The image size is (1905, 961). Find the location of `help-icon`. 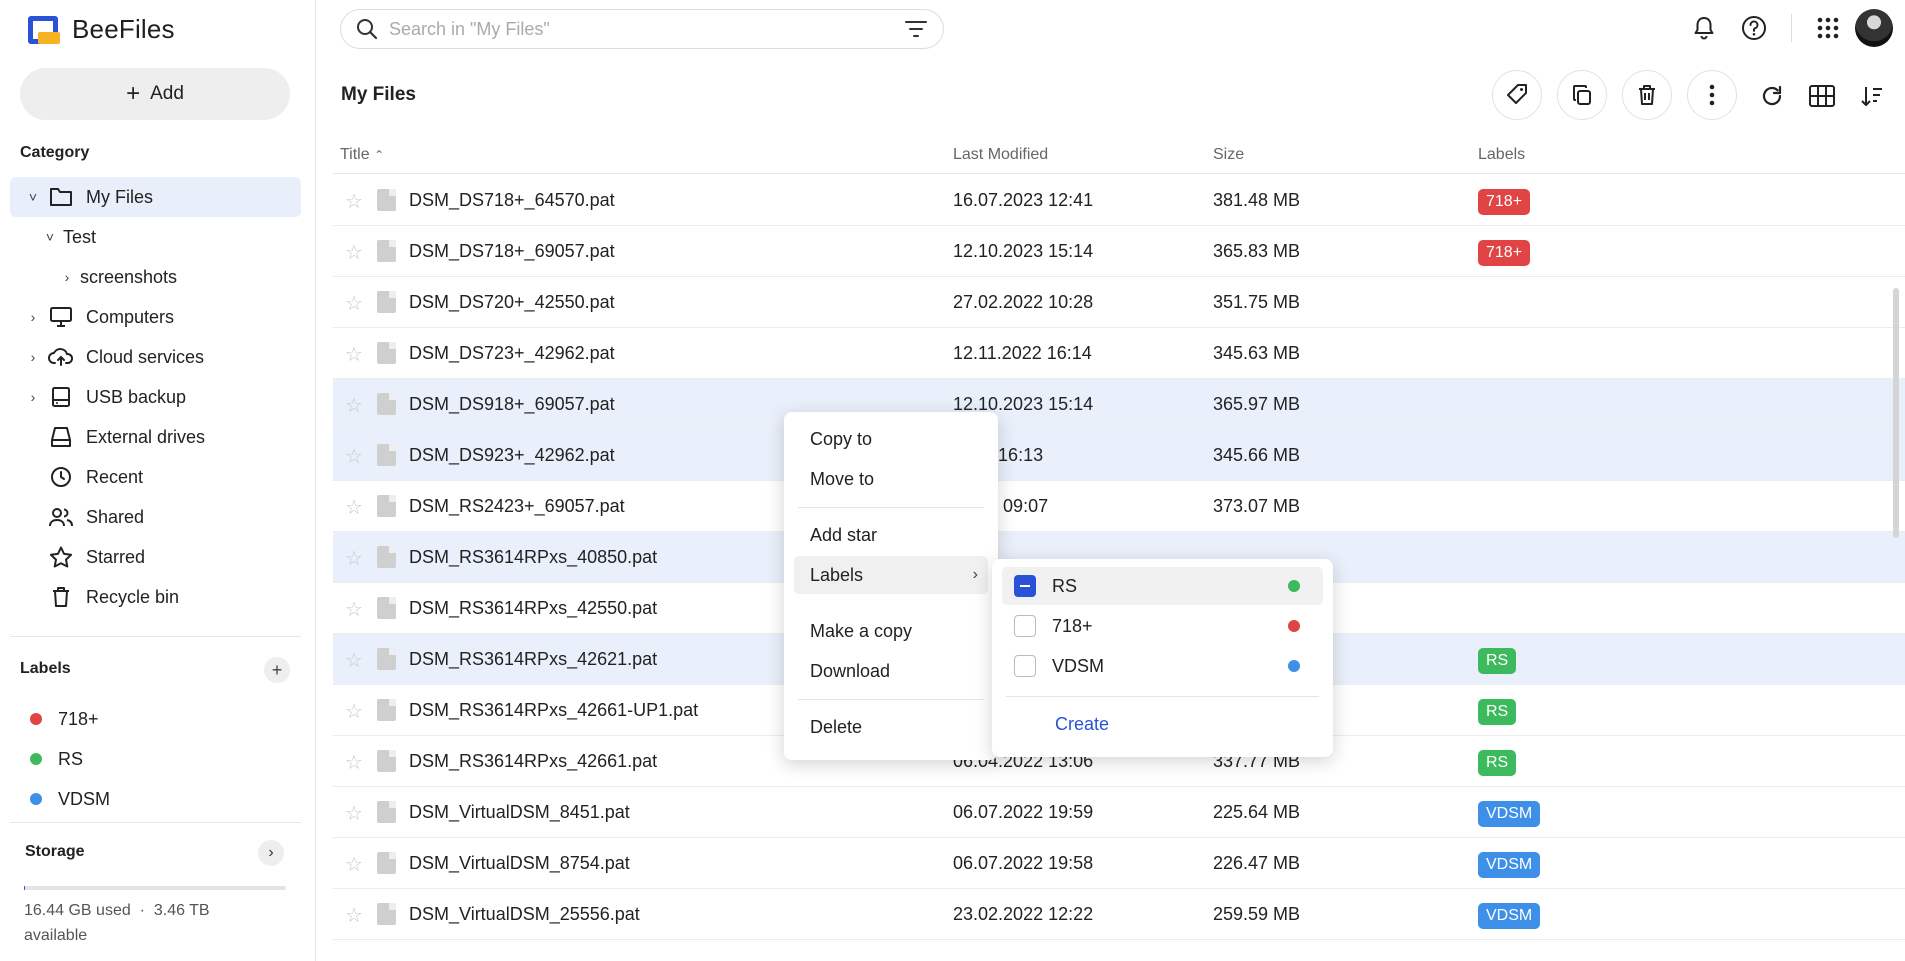

help-icon is located at coordinates (1754, 28).